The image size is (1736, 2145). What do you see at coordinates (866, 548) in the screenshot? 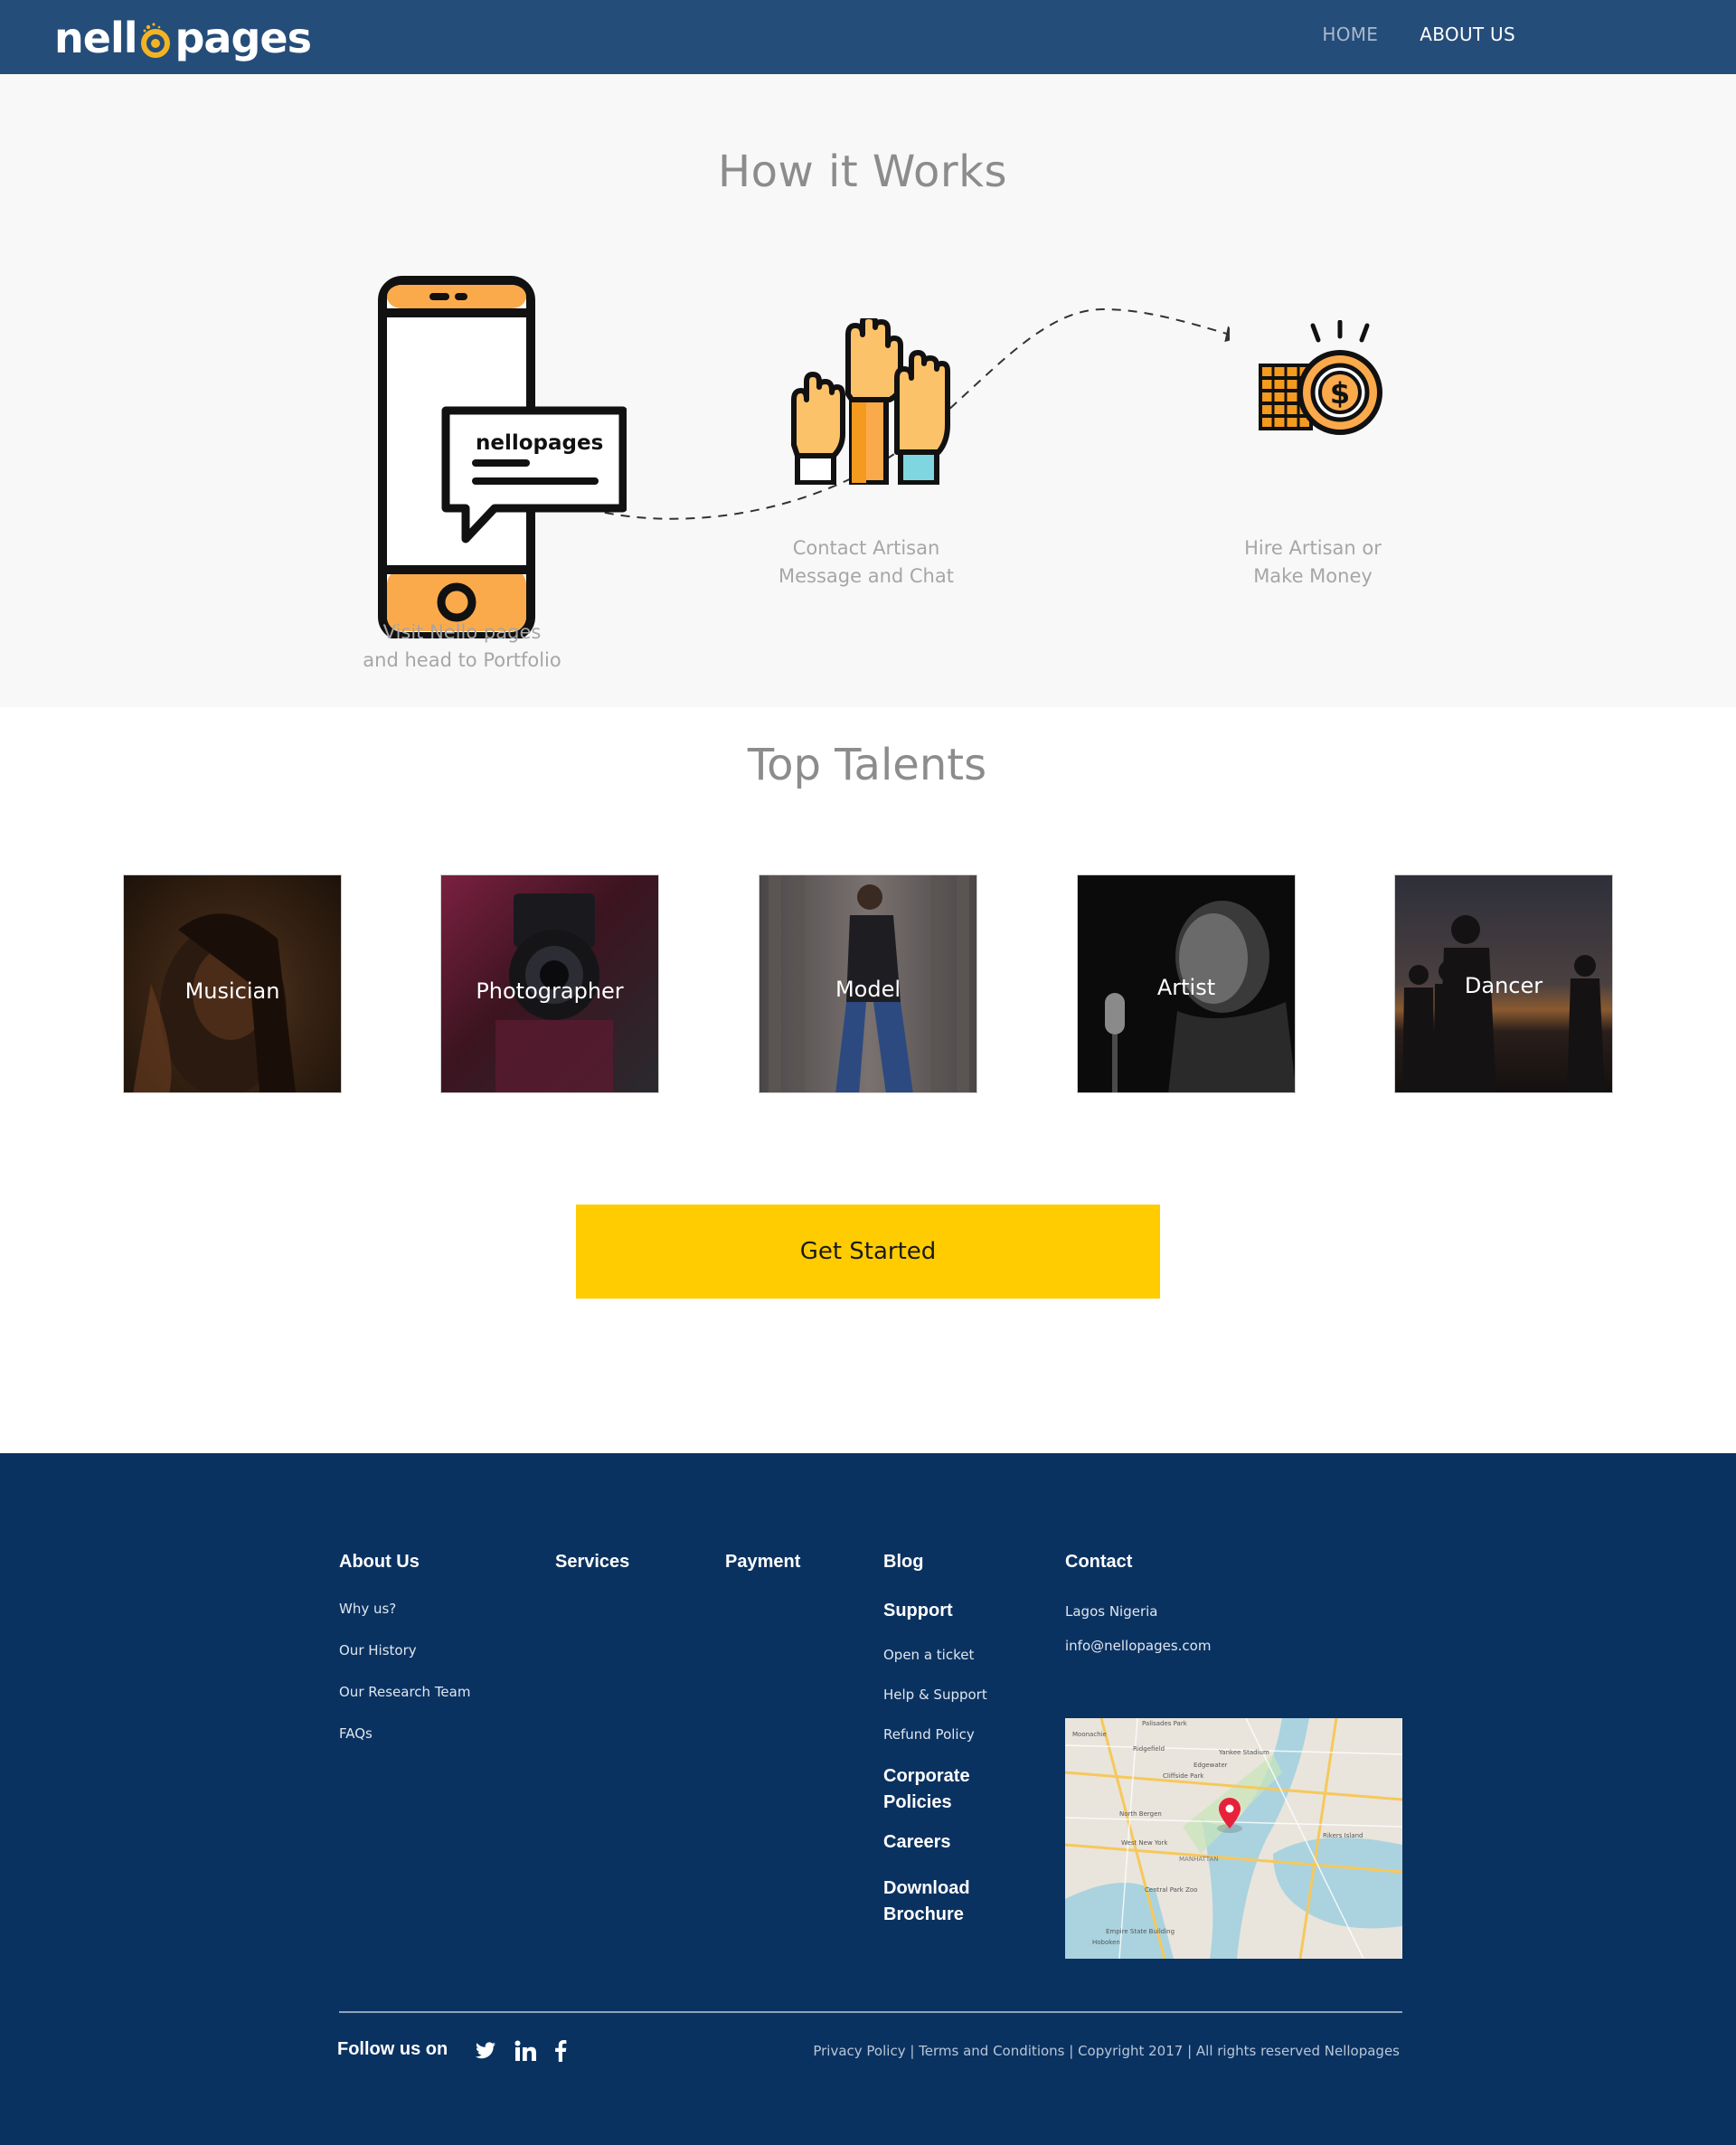
I see `step-2-line1: Contact Artisan` at bounding box center [866, 548].